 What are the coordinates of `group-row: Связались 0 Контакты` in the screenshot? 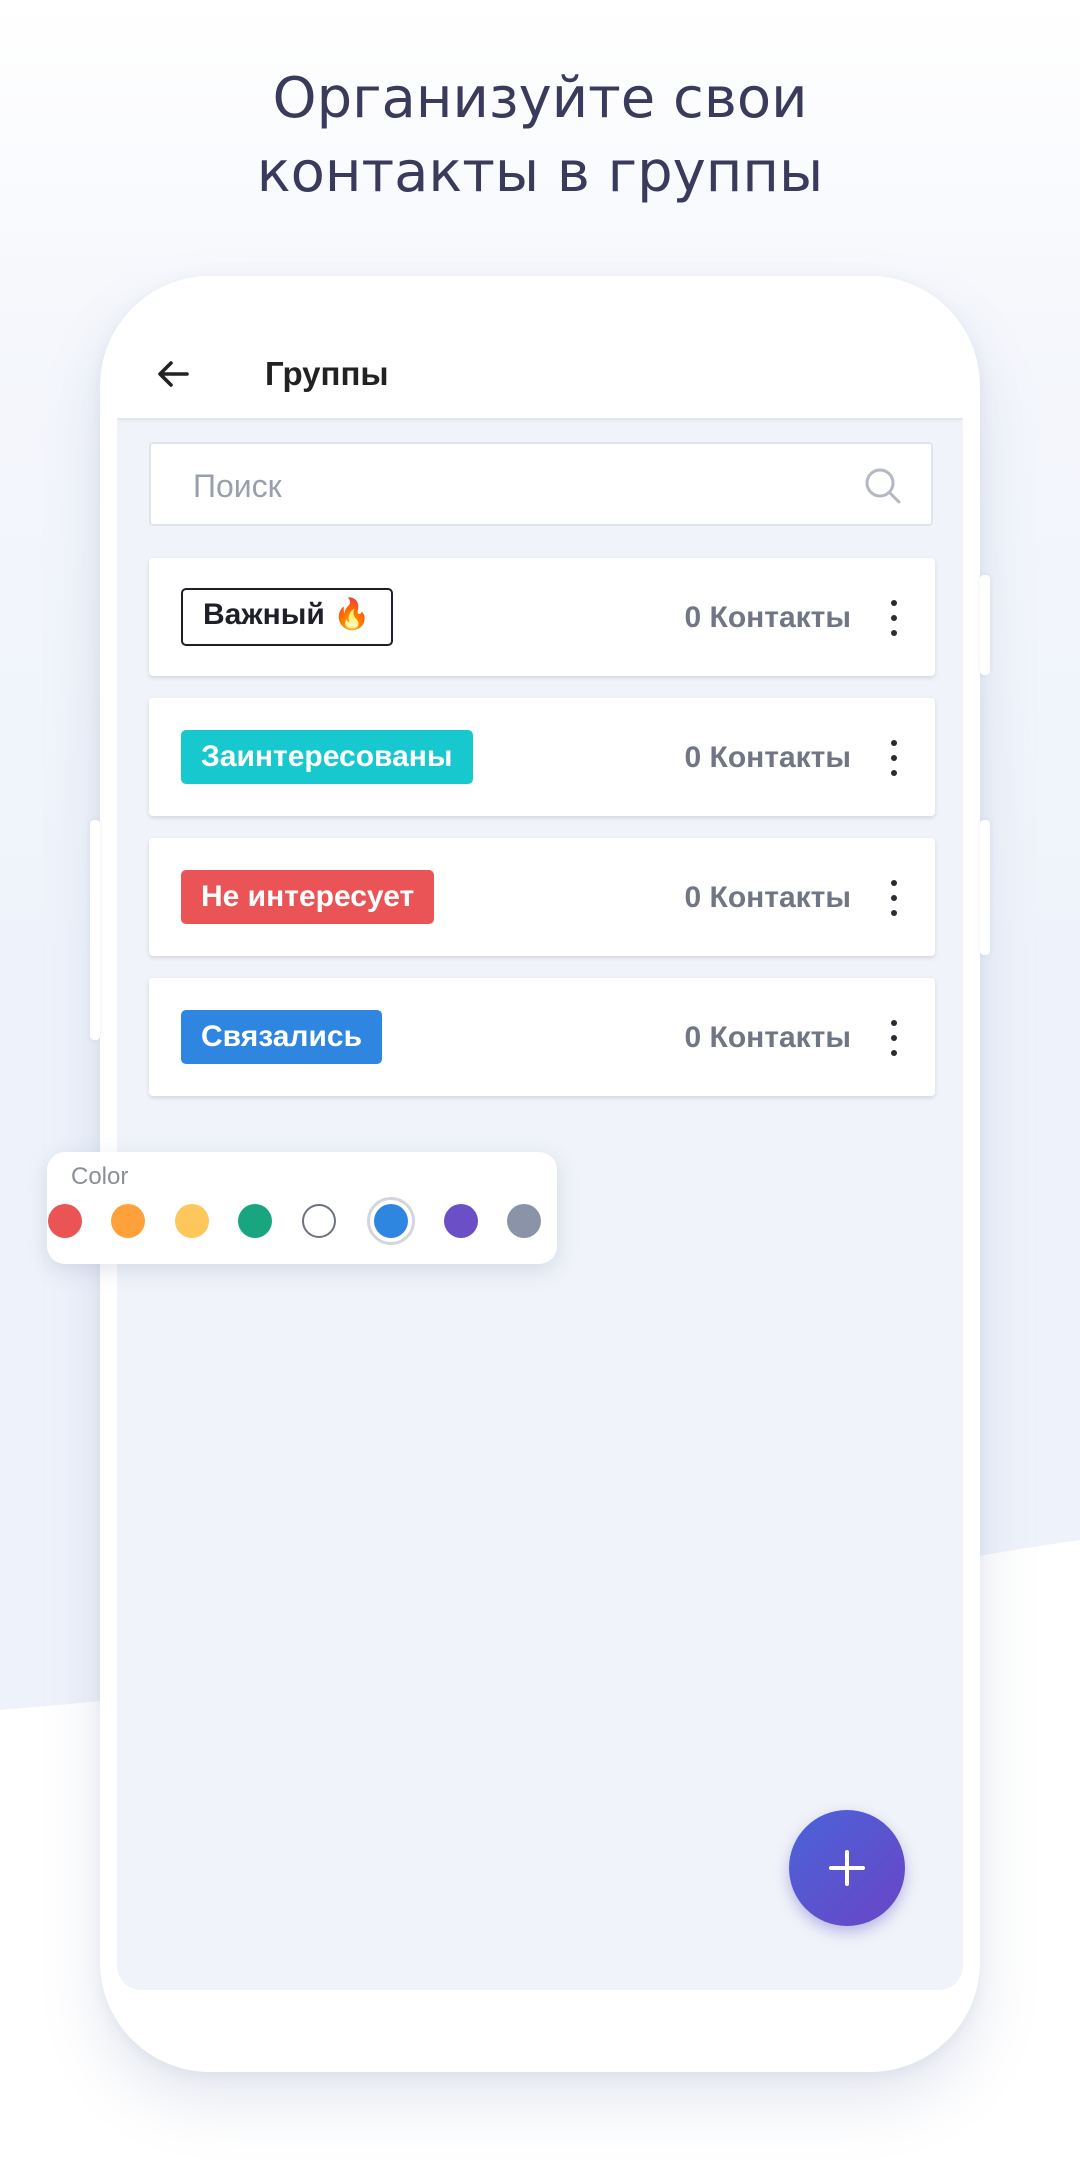 It's located at (542, 1037).